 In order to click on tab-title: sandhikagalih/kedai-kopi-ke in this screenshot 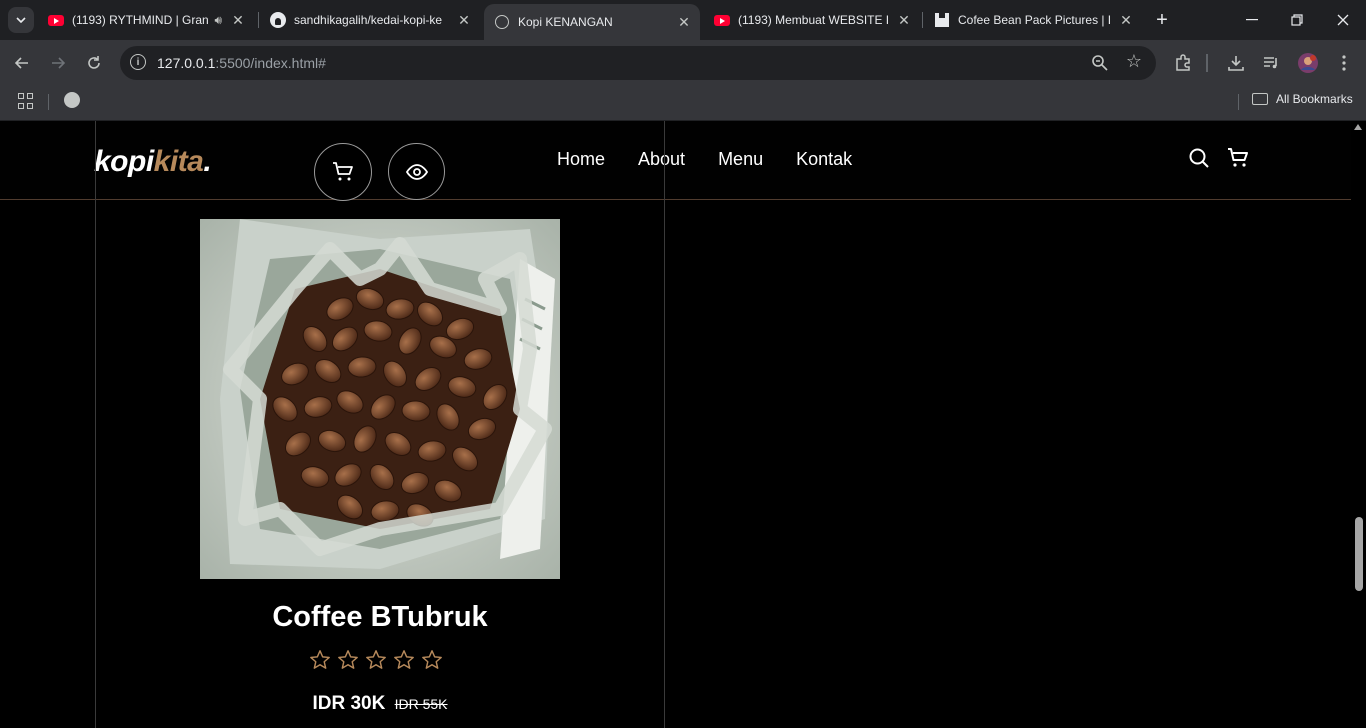, I will do `click(368, 20)`.